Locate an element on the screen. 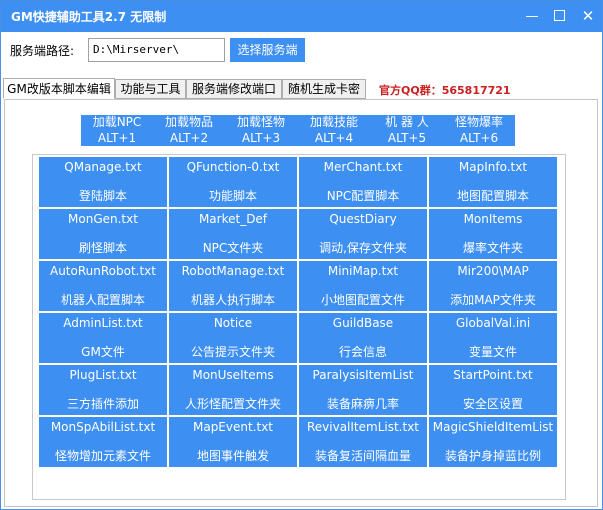 The width and height of the screenshot is (603, 510). grid-button: Notice 公告提示文件夹 is located at coordinates (233, 338).